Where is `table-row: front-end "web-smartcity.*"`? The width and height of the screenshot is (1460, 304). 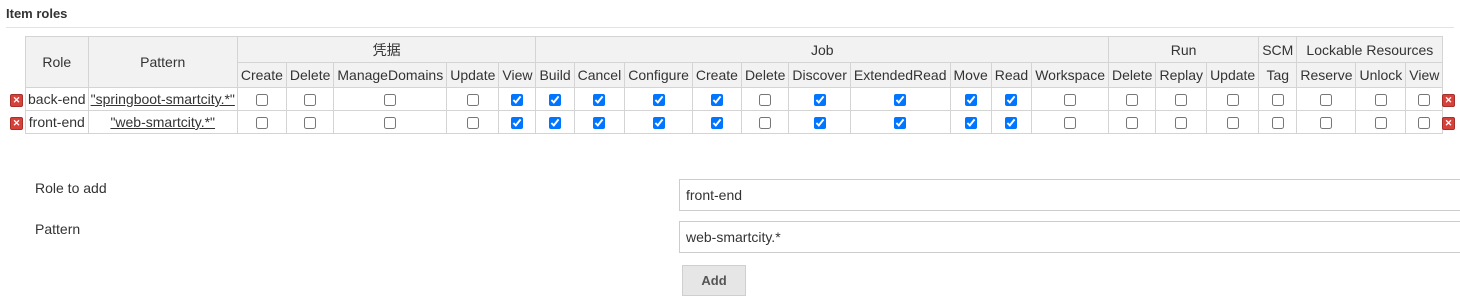 table-row: front-end "web-smartcity.*" is located at coordinates (734, 122).